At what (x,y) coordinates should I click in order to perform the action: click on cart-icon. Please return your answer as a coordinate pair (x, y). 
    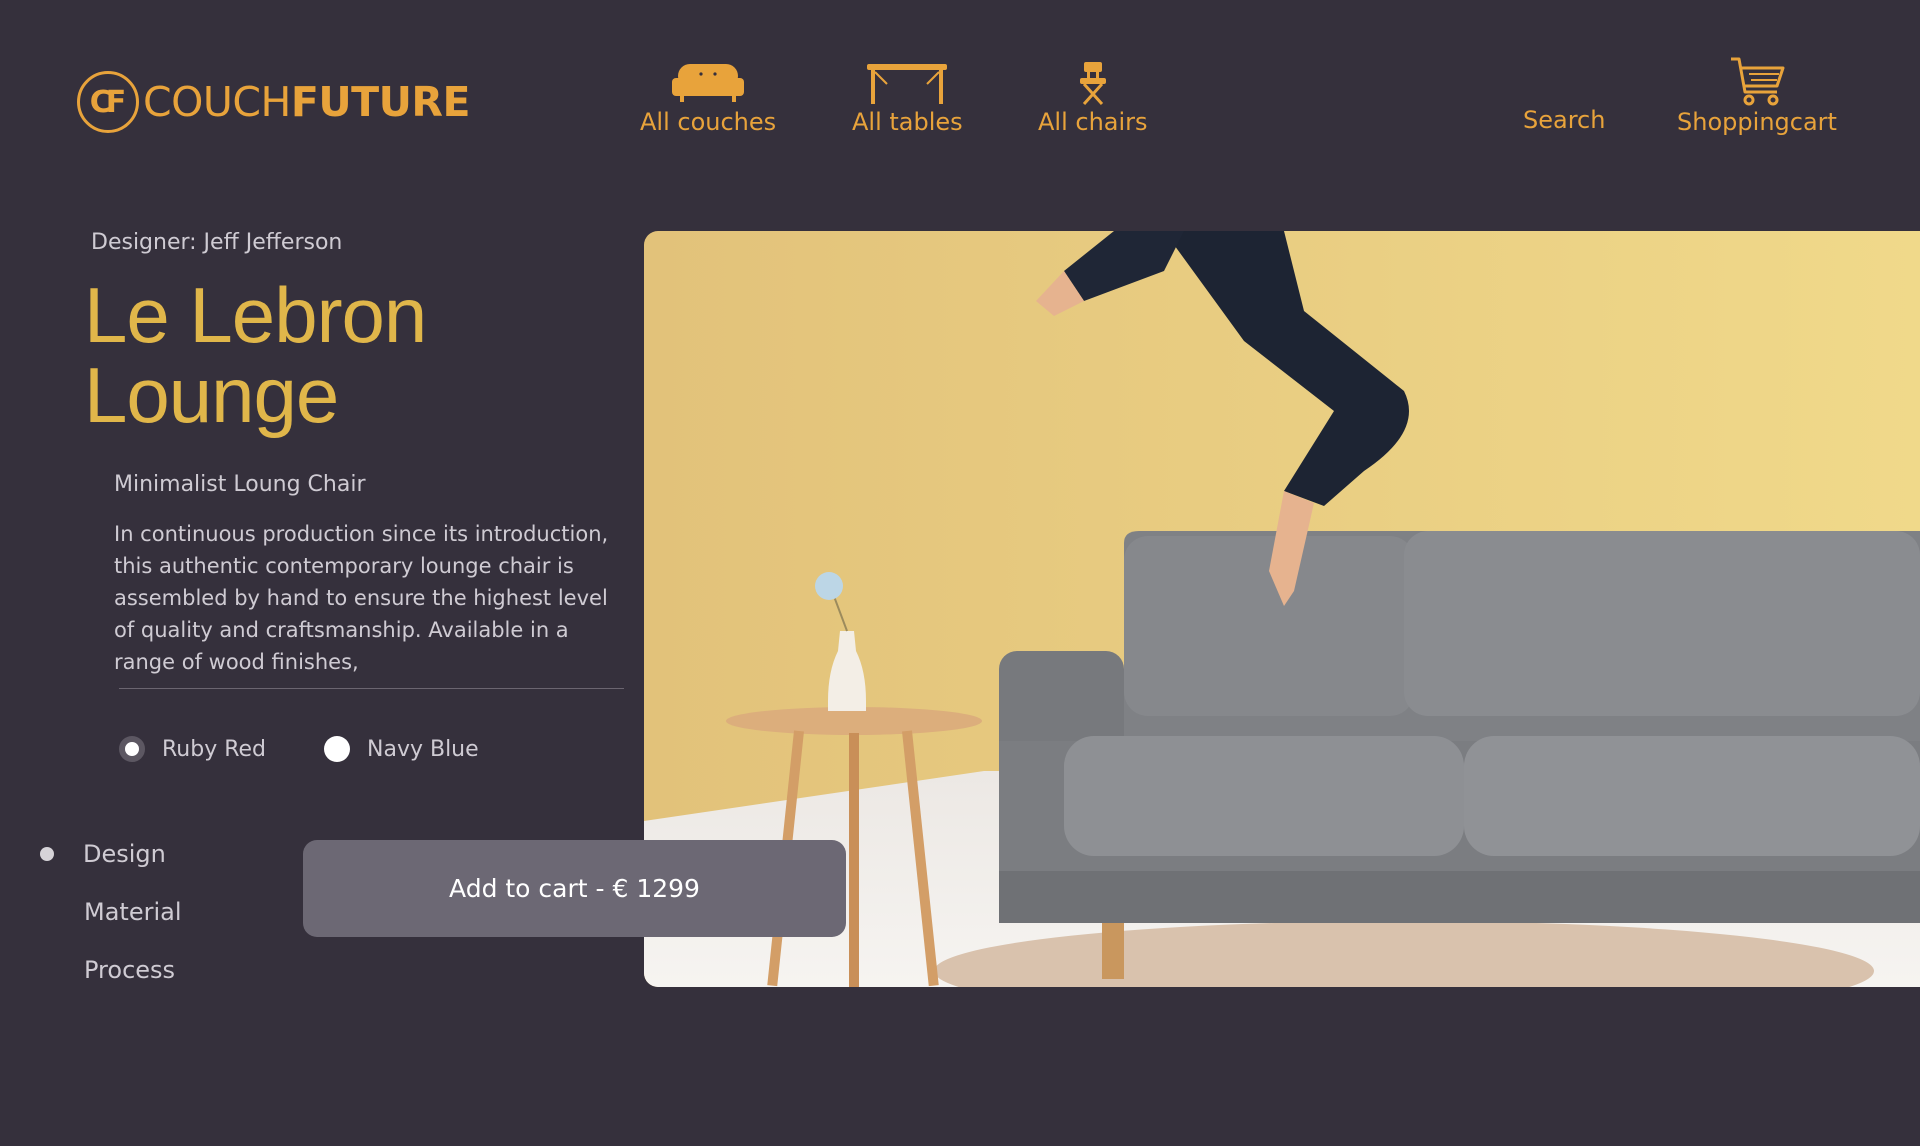
    Looking at the image, I should click on (1758, 81).